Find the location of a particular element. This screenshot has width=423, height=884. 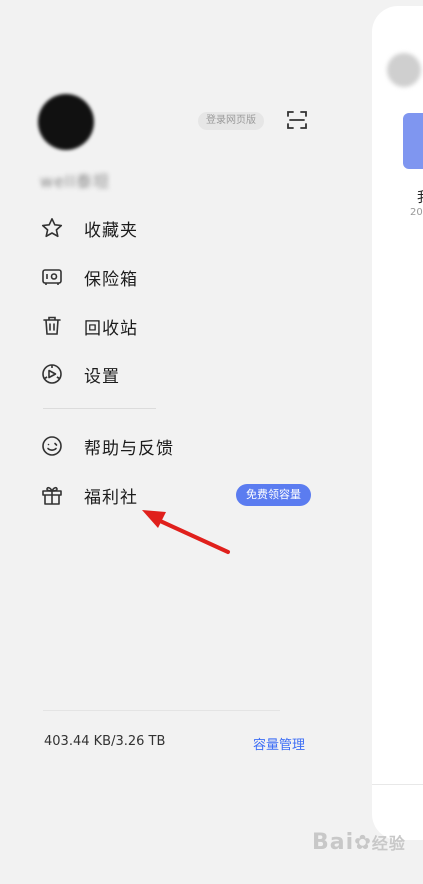

menu-item-help-feedback: 帮助与反馈 is located at coordinates (107, 446).